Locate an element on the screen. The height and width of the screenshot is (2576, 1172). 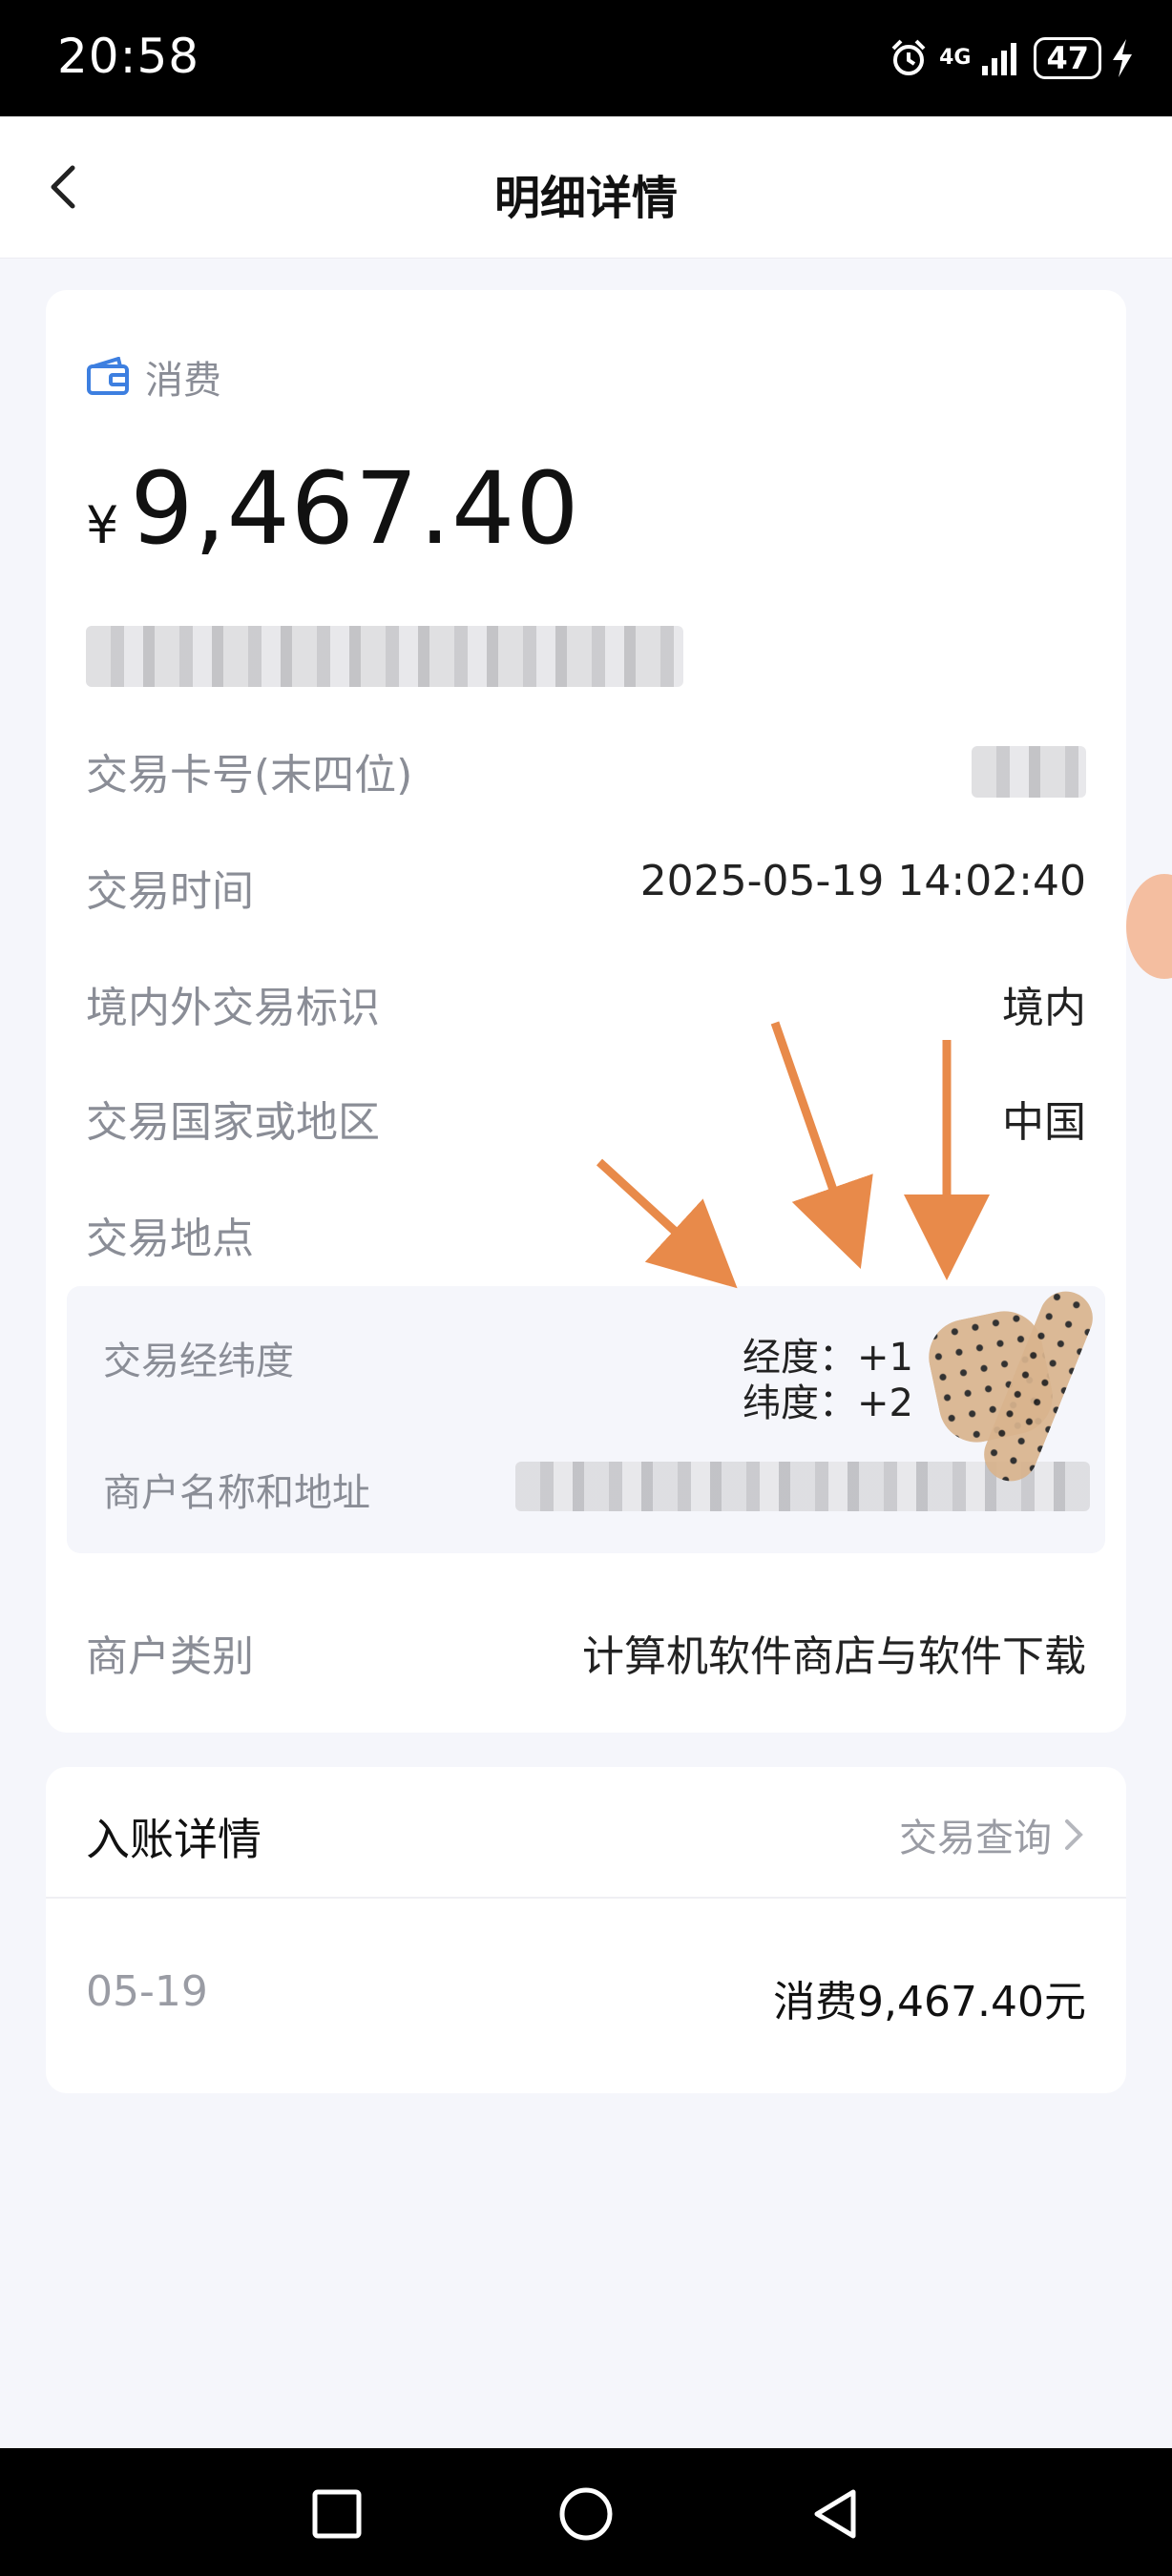
transaction-query-label: 交易查询 is located at coordinates (976, 1838).